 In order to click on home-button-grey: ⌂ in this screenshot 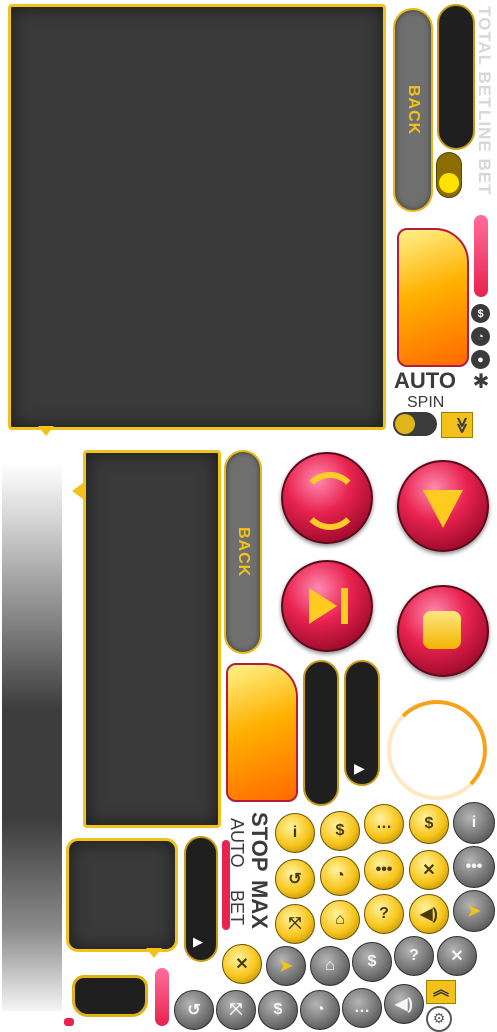, I will do `click(330, 966)`.